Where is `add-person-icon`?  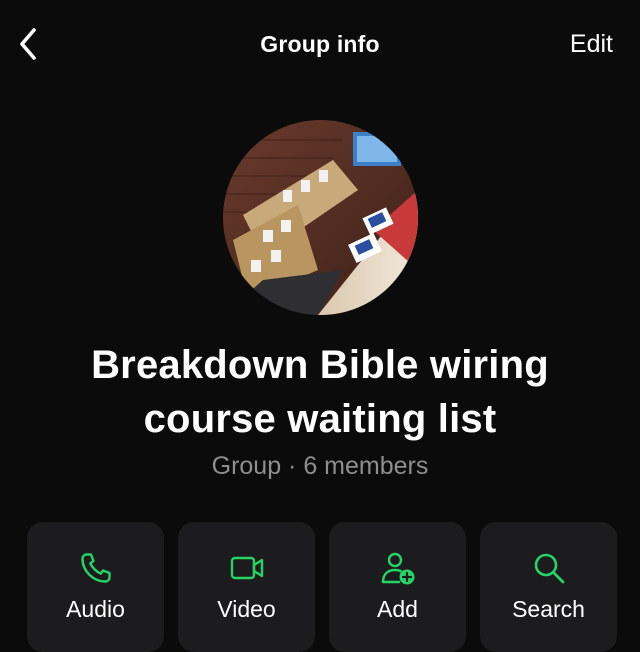 add-person-icon is located at coordinates (397, 568).